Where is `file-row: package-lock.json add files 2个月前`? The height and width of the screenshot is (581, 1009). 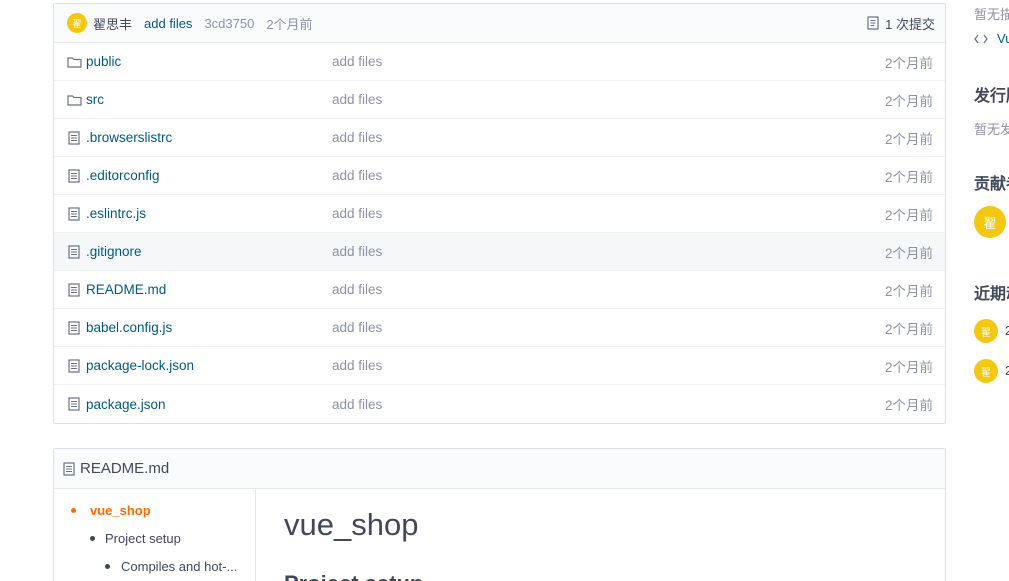
file-row: package-lock.json add files 2个月前 is located at coordinates (499, 366).